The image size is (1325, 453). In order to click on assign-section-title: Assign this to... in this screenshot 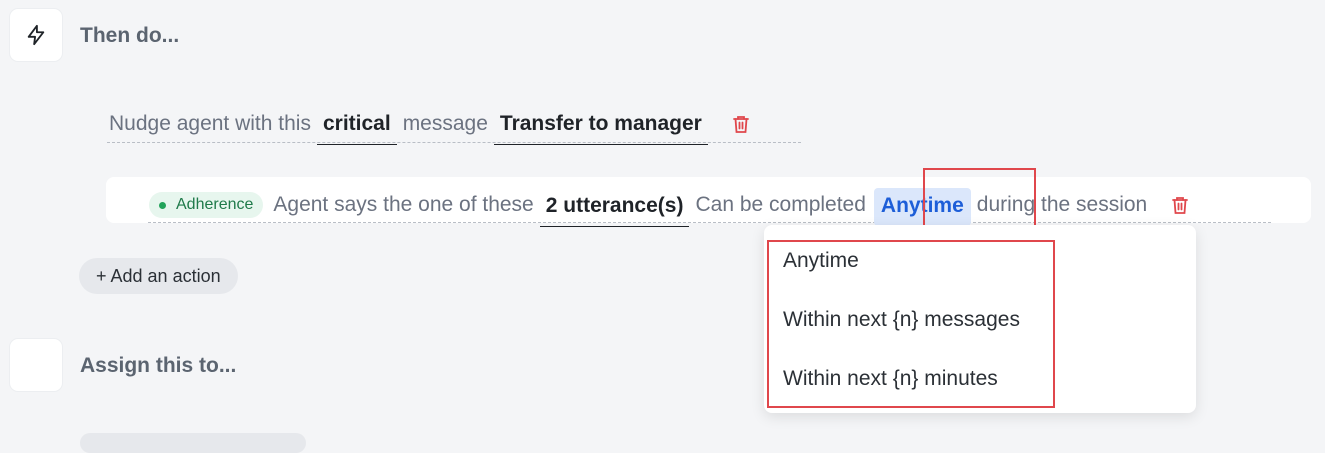, I will do `click(158, 365)`.